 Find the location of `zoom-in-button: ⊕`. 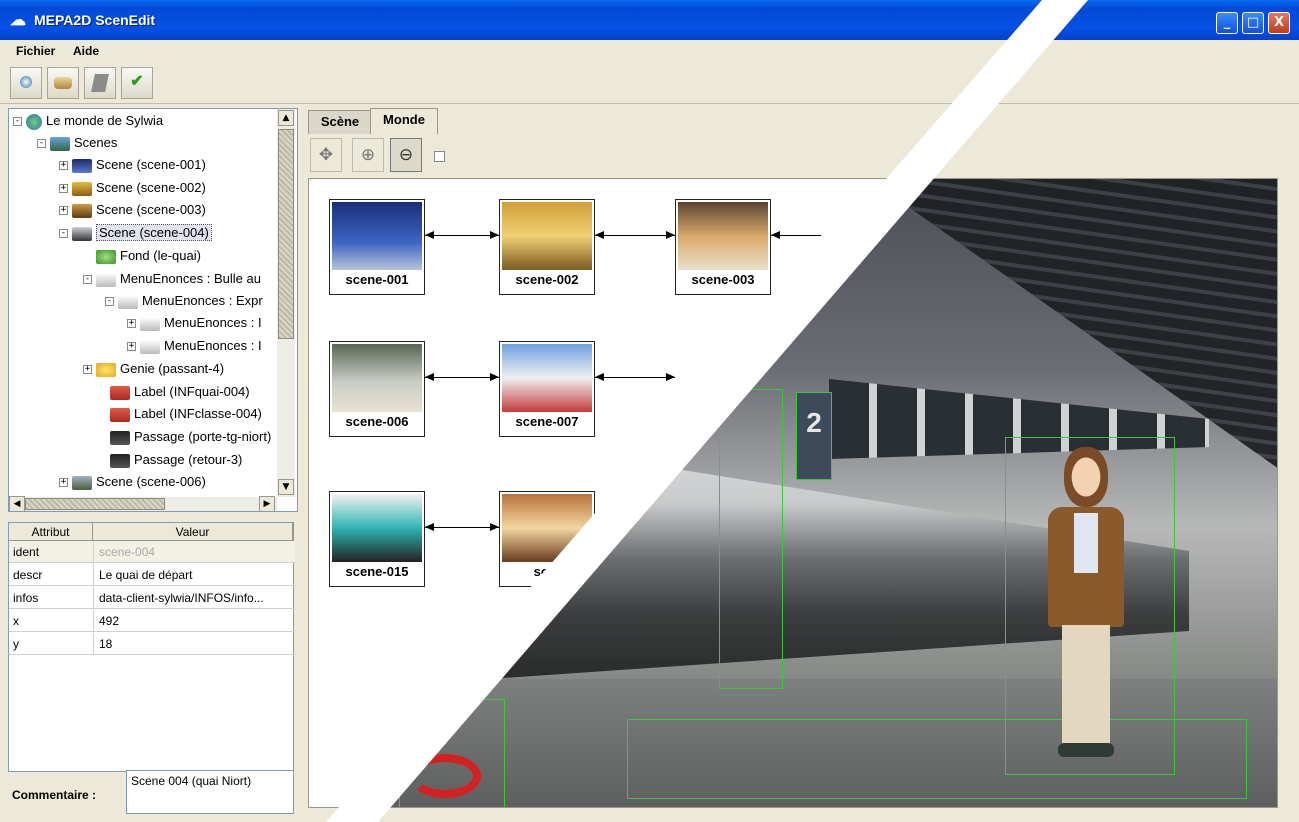

zoom-in-button: ⊕ is located at coordinates (368, 155).